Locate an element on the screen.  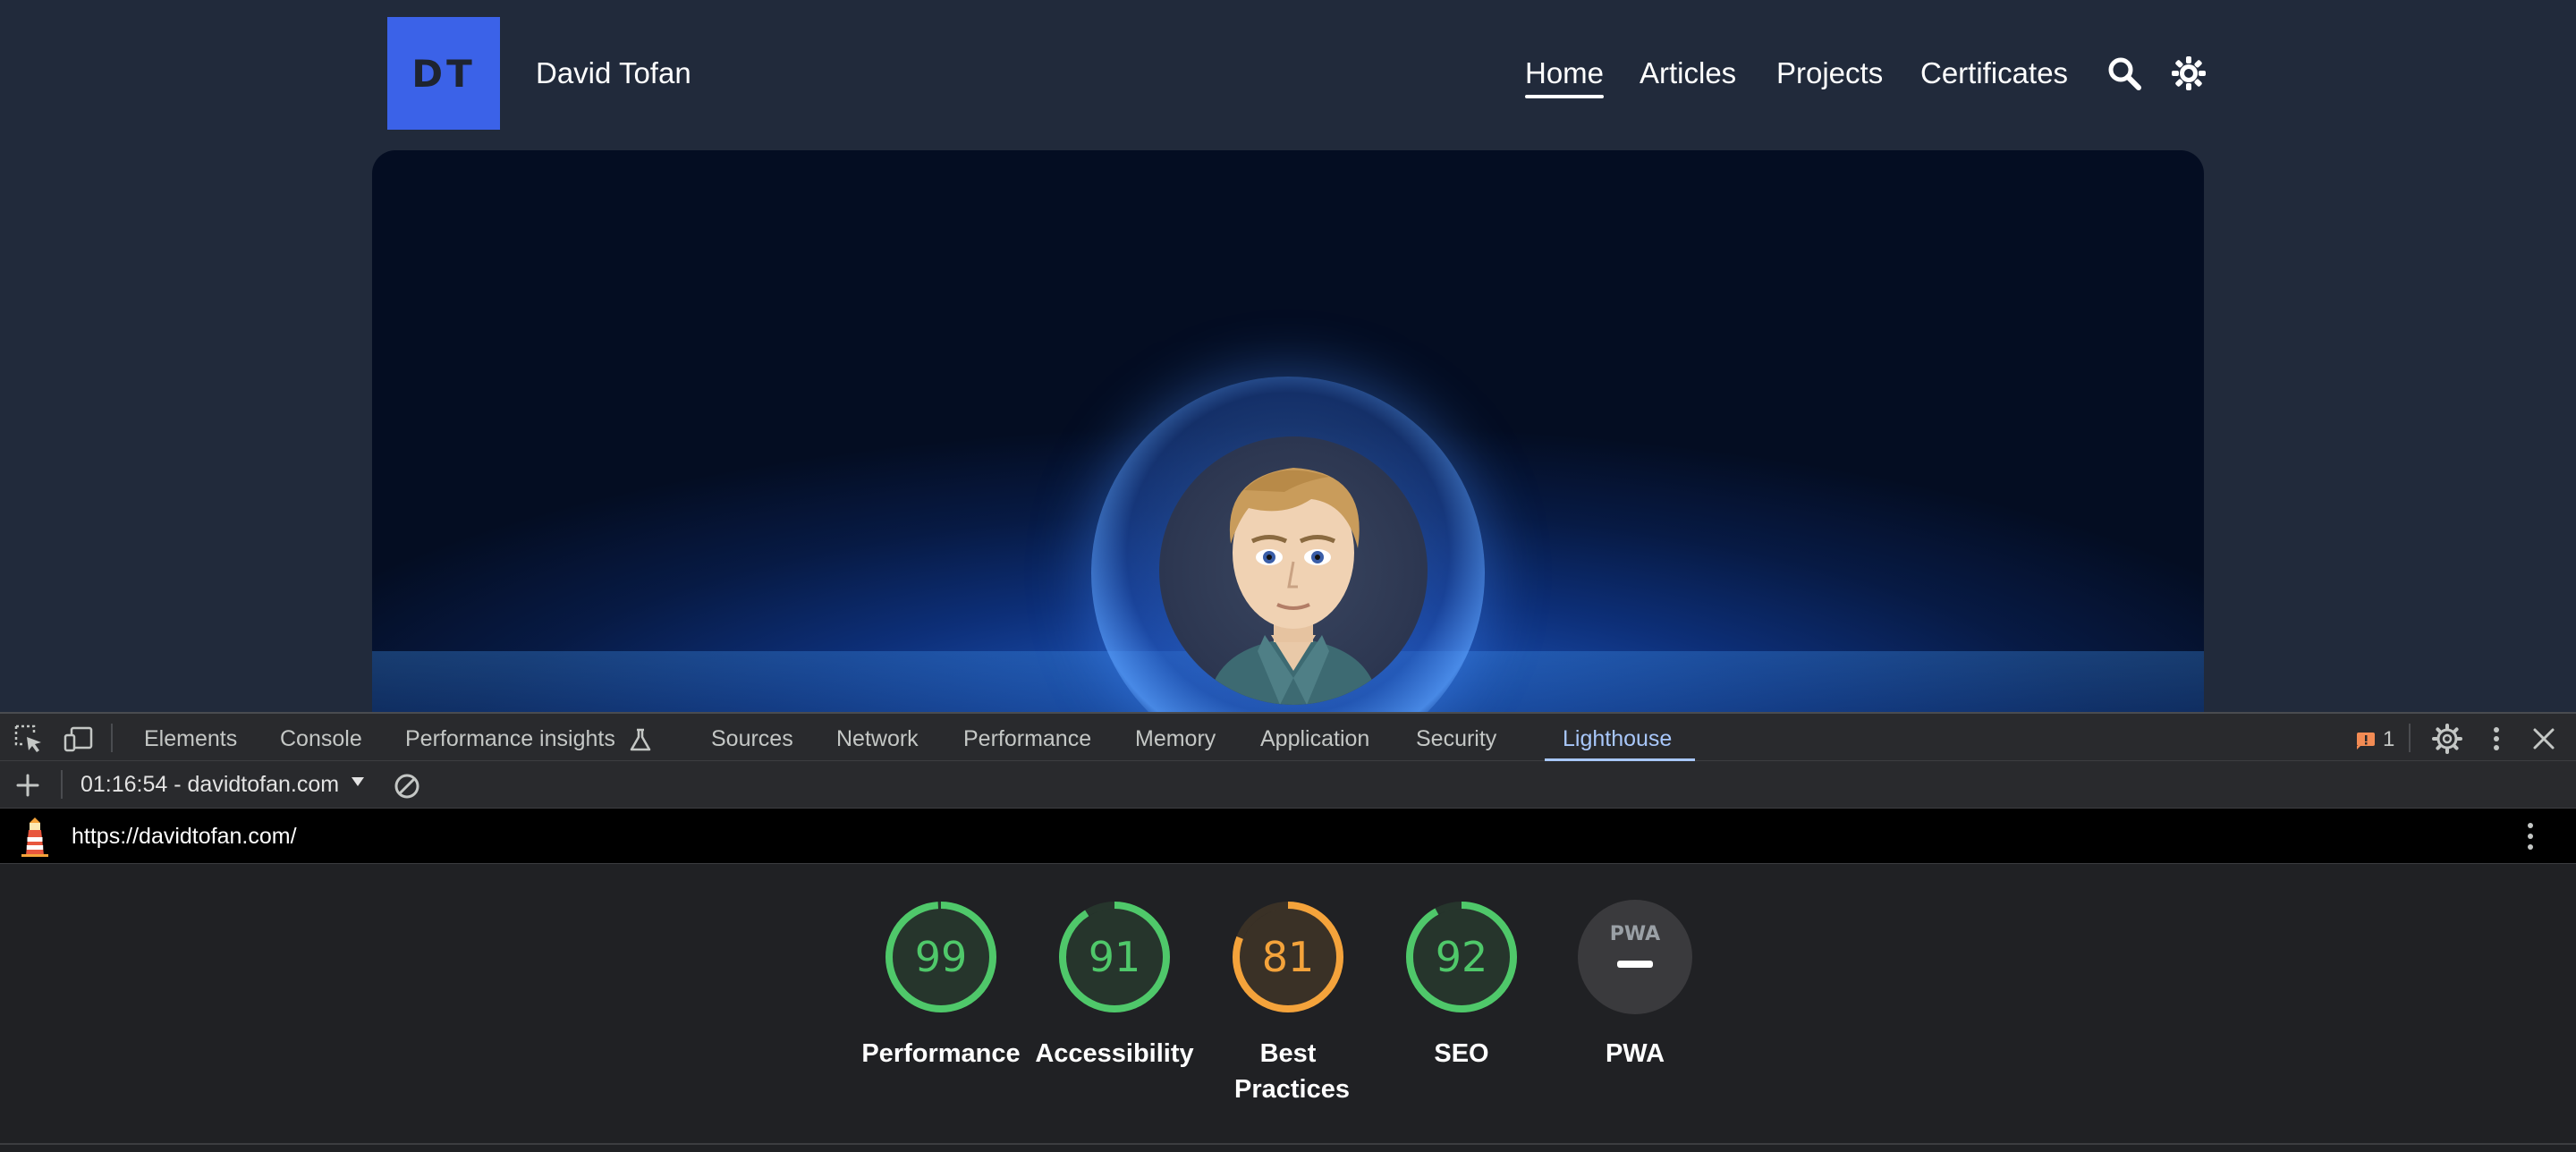
nav-certificates: Certificates is located at coordinates (1994, 73).